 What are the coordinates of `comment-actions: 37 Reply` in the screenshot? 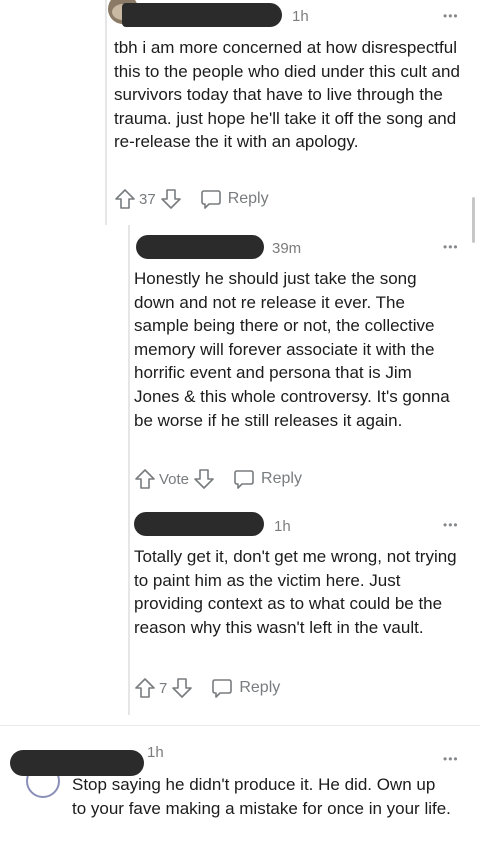 It's located at (191, 199).